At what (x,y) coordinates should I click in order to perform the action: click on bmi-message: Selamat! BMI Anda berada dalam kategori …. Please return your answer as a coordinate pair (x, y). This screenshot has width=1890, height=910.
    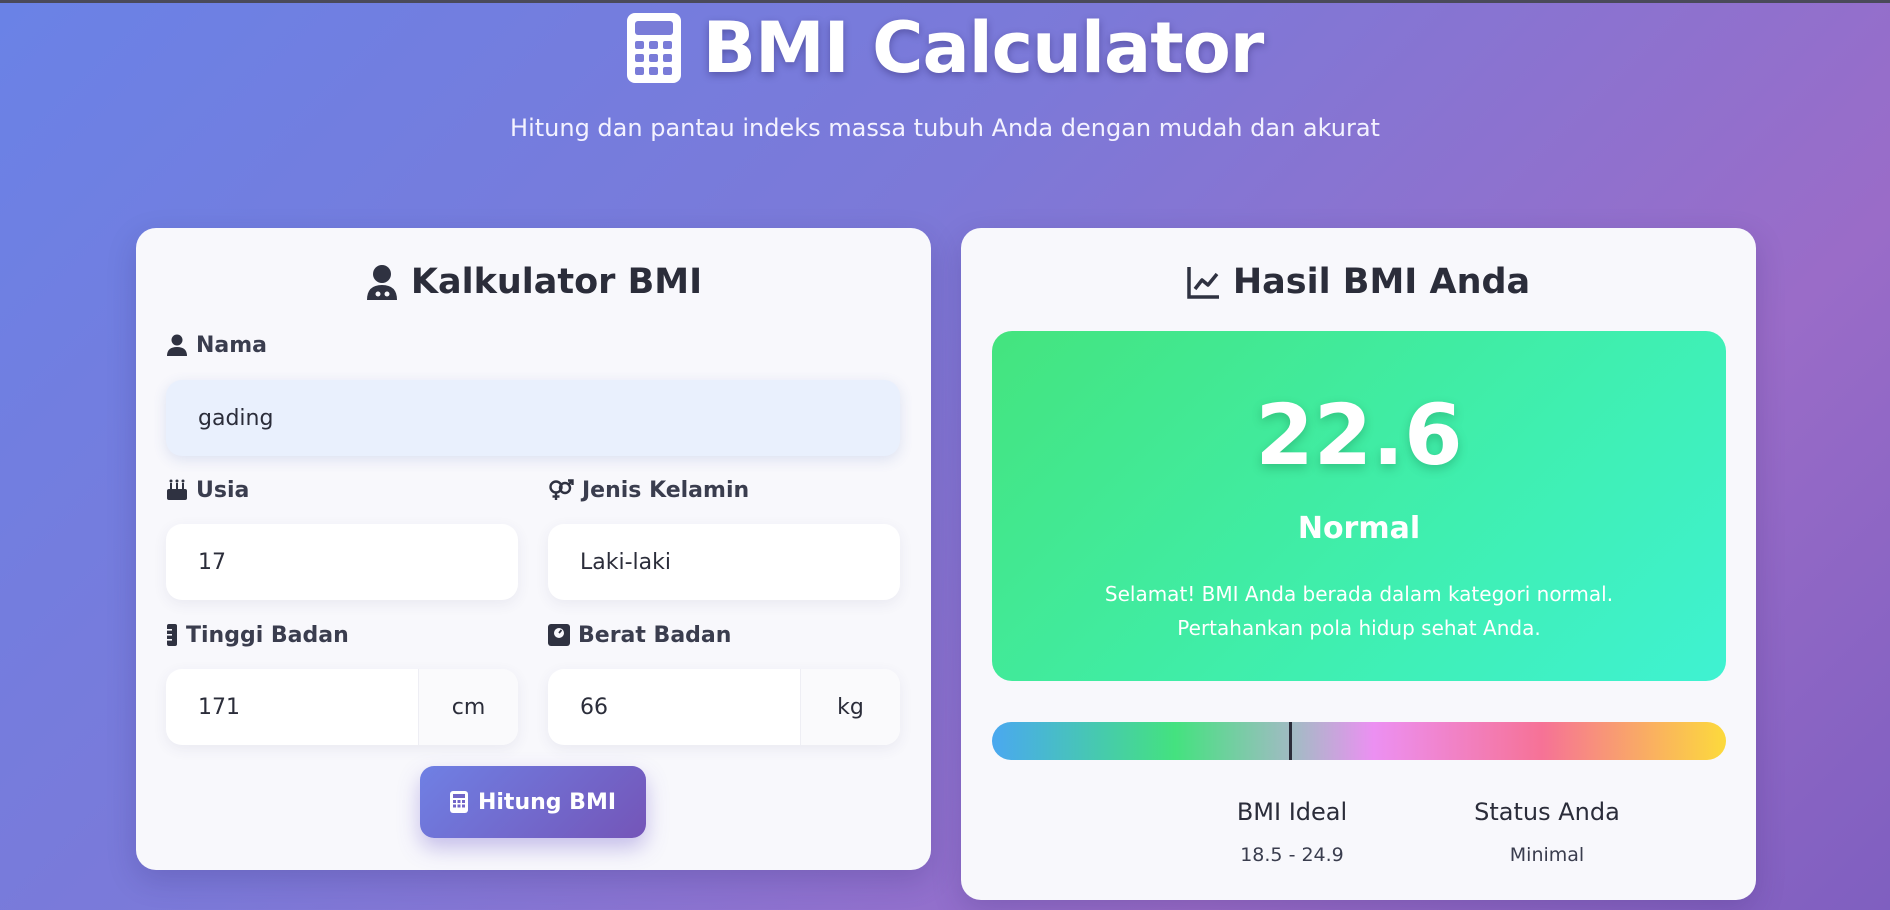
    Looking at the image, I should click on (1359, 611).